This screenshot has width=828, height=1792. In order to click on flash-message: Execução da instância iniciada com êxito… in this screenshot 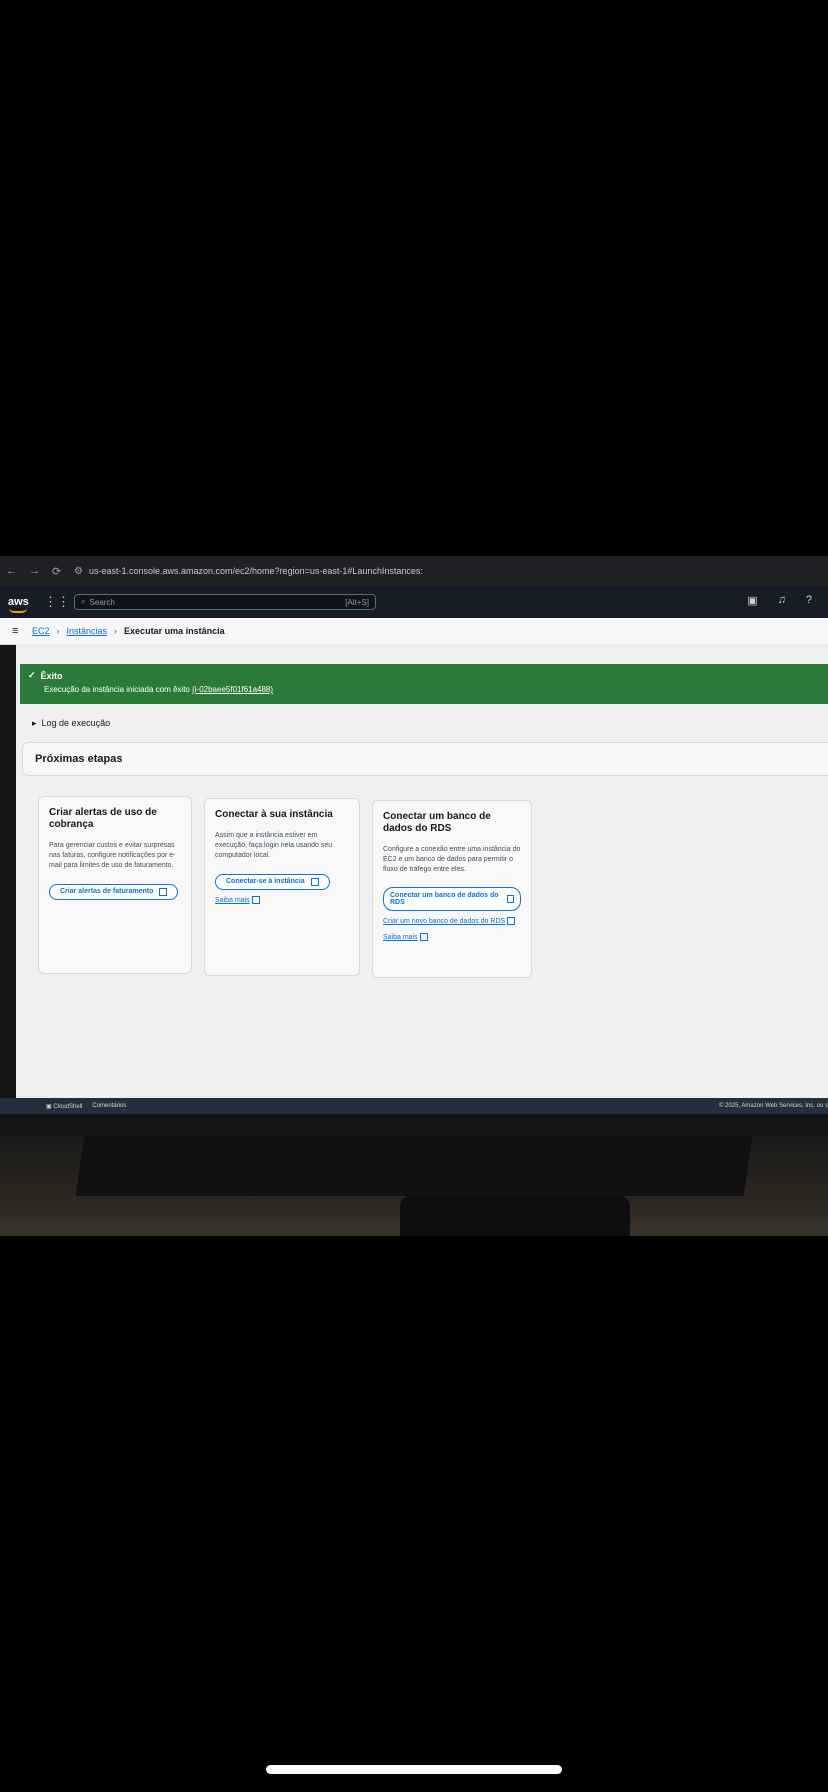, I will do `click(436, 689)`.